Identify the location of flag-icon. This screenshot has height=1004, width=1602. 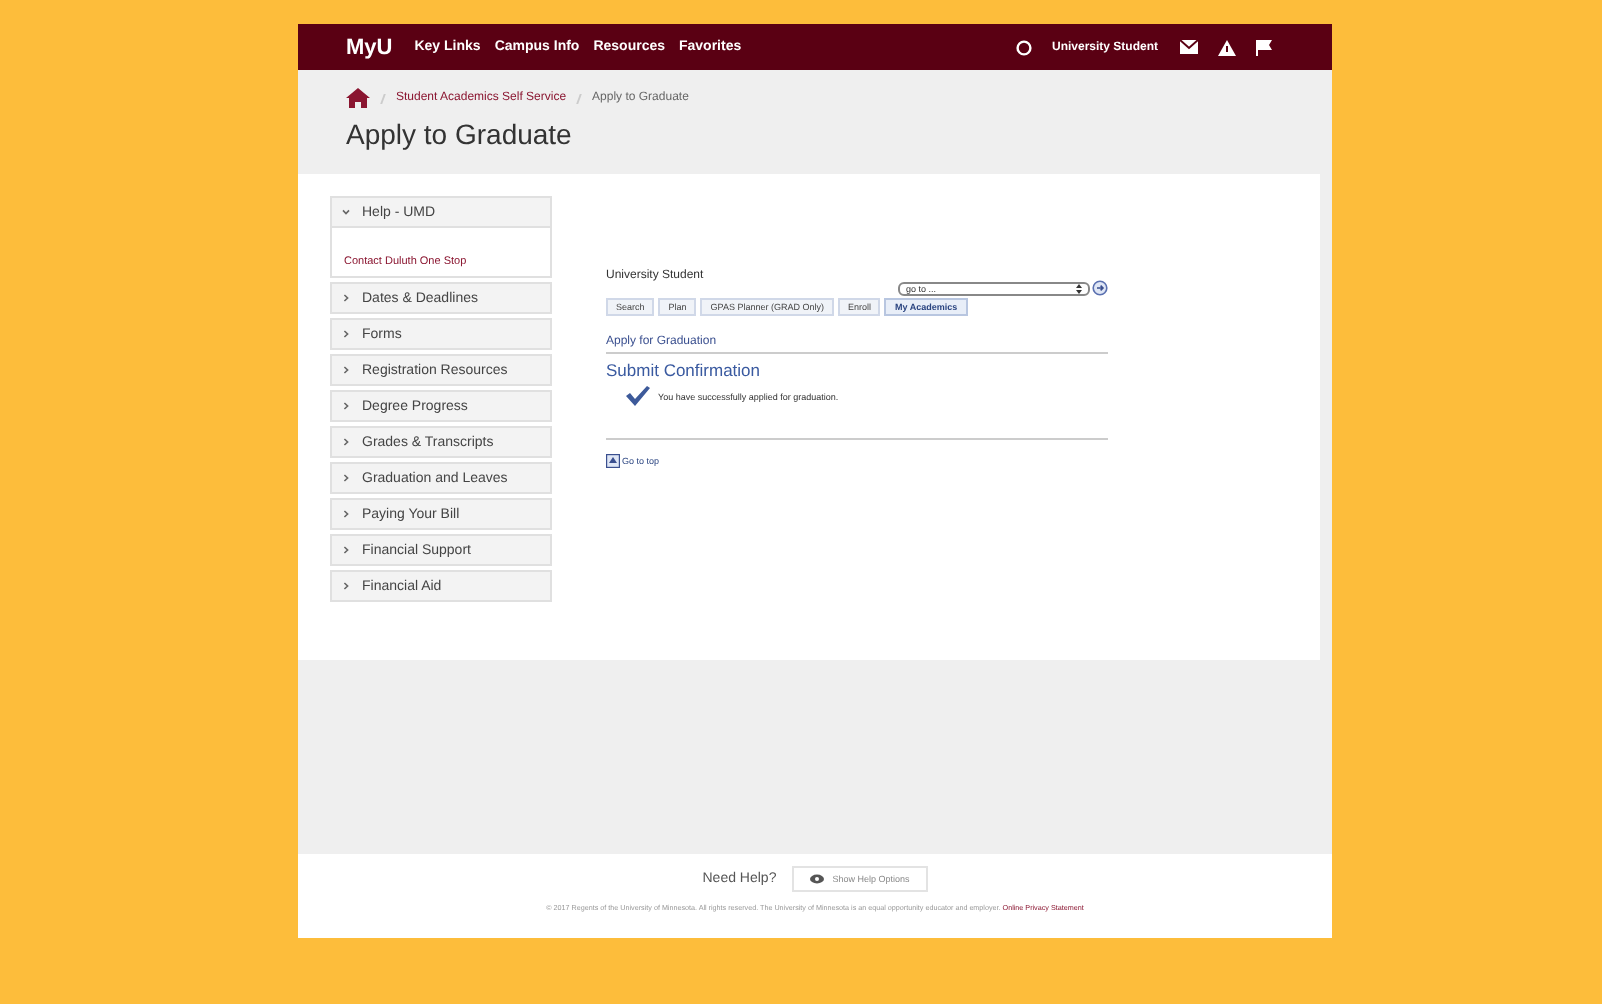
(1264, 47).